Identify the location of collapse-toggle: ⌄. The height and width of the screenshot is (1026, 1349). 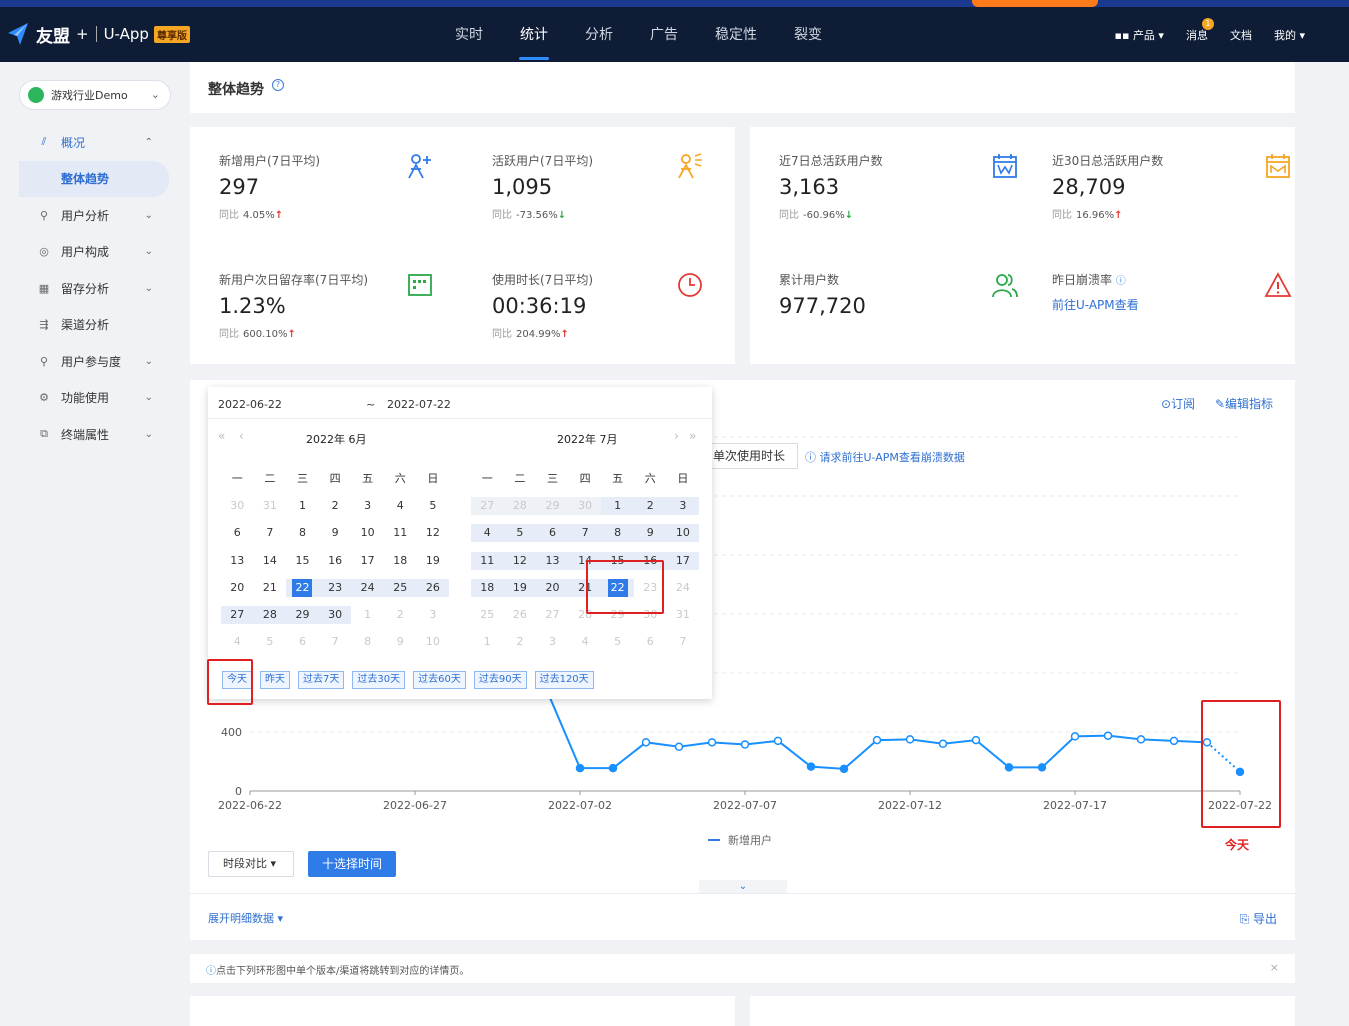
(743, 887).